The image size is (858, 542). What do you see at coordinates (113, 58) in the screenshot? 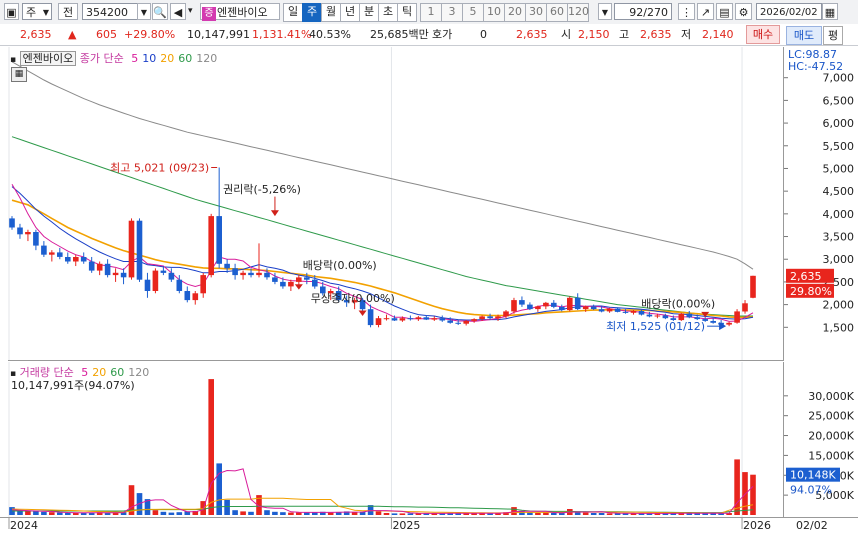
I see `price-legend: ▪ 엔젠바이오 종가 단순 5 10 20 60 120` at bounding box center [113, 58].